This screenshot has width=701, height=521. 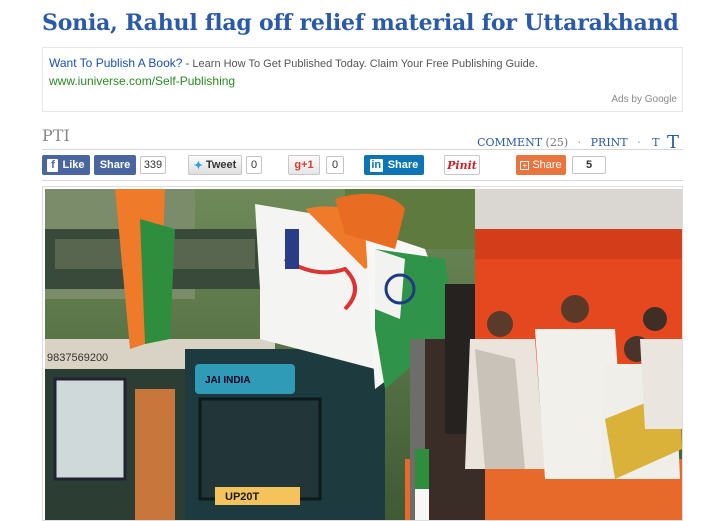 What do you see at coordinates (228, 380) in the screenshot?
I see `truck-slogan-text: JAI INDIA` at bounding box center [228, 380].